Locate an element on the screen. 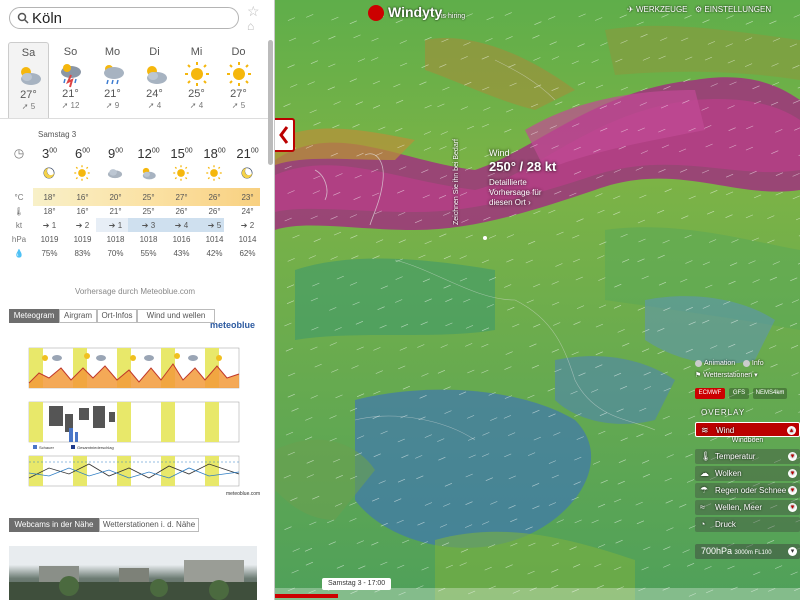  hour-humidity: 75% is located at coordinates (49, 253).